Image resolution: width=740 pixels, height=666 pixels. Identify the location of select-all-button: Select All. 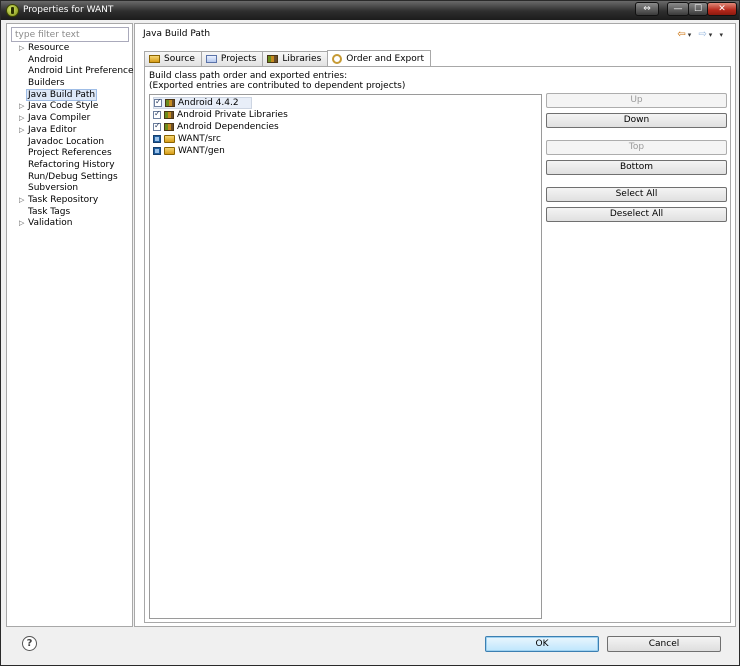
(636, 194).